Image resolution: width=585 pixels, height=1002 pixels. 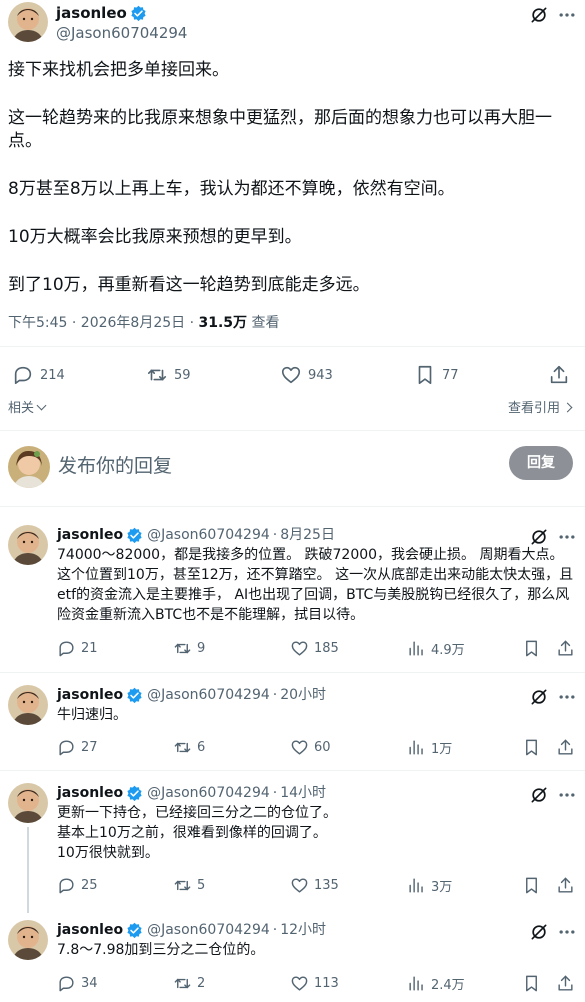 I want to click on related-toggle: 相关, so click(x=27, y=406).